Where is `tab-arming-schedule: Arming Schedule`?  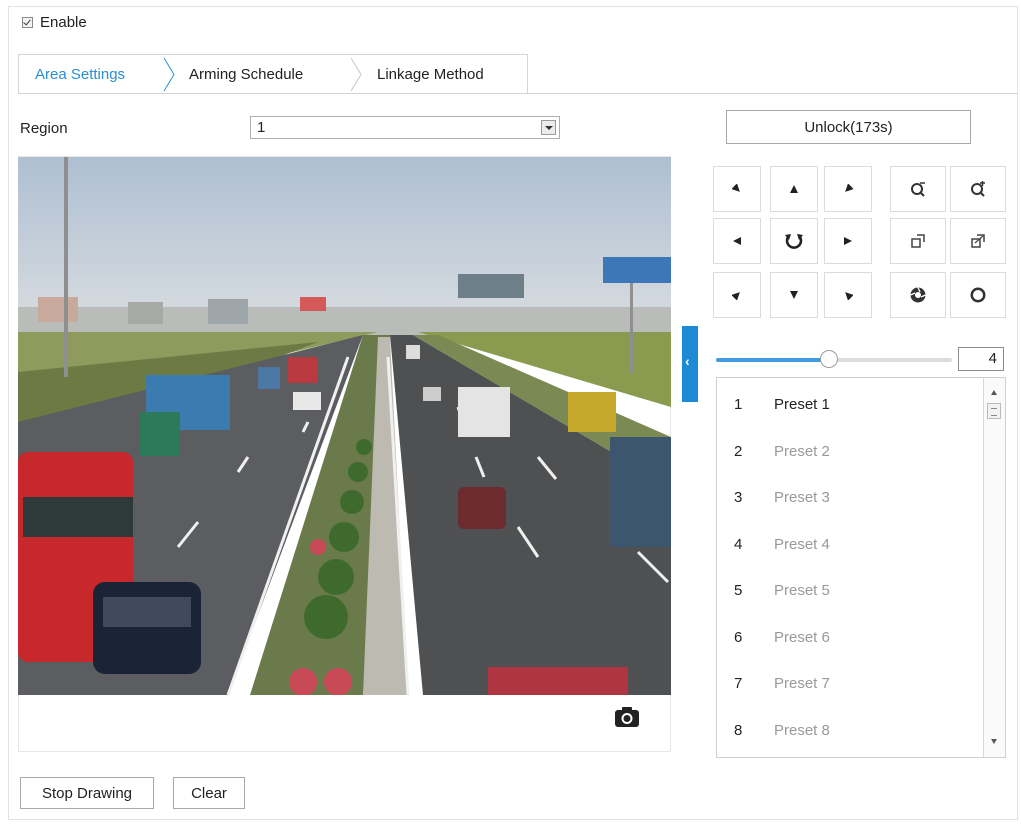 tab-arming-schedule: Arming Schedule is located at coordinates (246, 74).